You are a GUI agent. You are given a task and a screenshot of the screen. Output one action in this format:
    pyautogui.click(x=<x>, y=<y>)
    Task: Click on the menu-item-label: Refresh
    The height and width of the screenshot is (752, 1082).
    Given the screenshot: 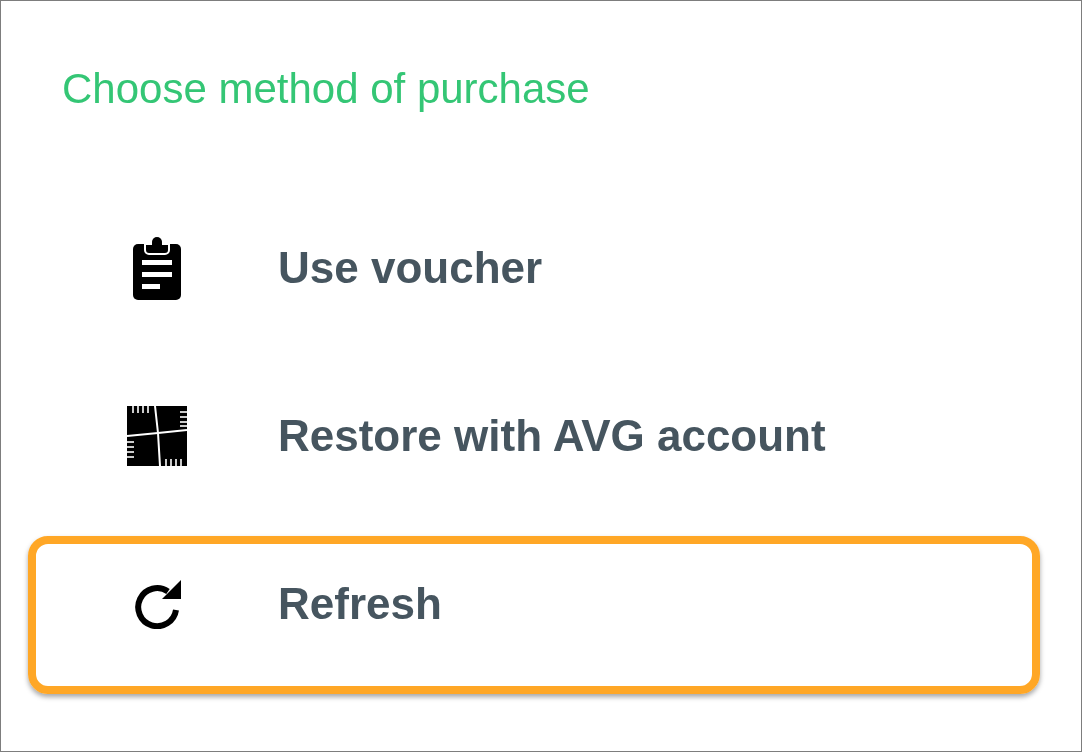 What is the action you would take?
    pyautogui.click(x=360, y=604)
    